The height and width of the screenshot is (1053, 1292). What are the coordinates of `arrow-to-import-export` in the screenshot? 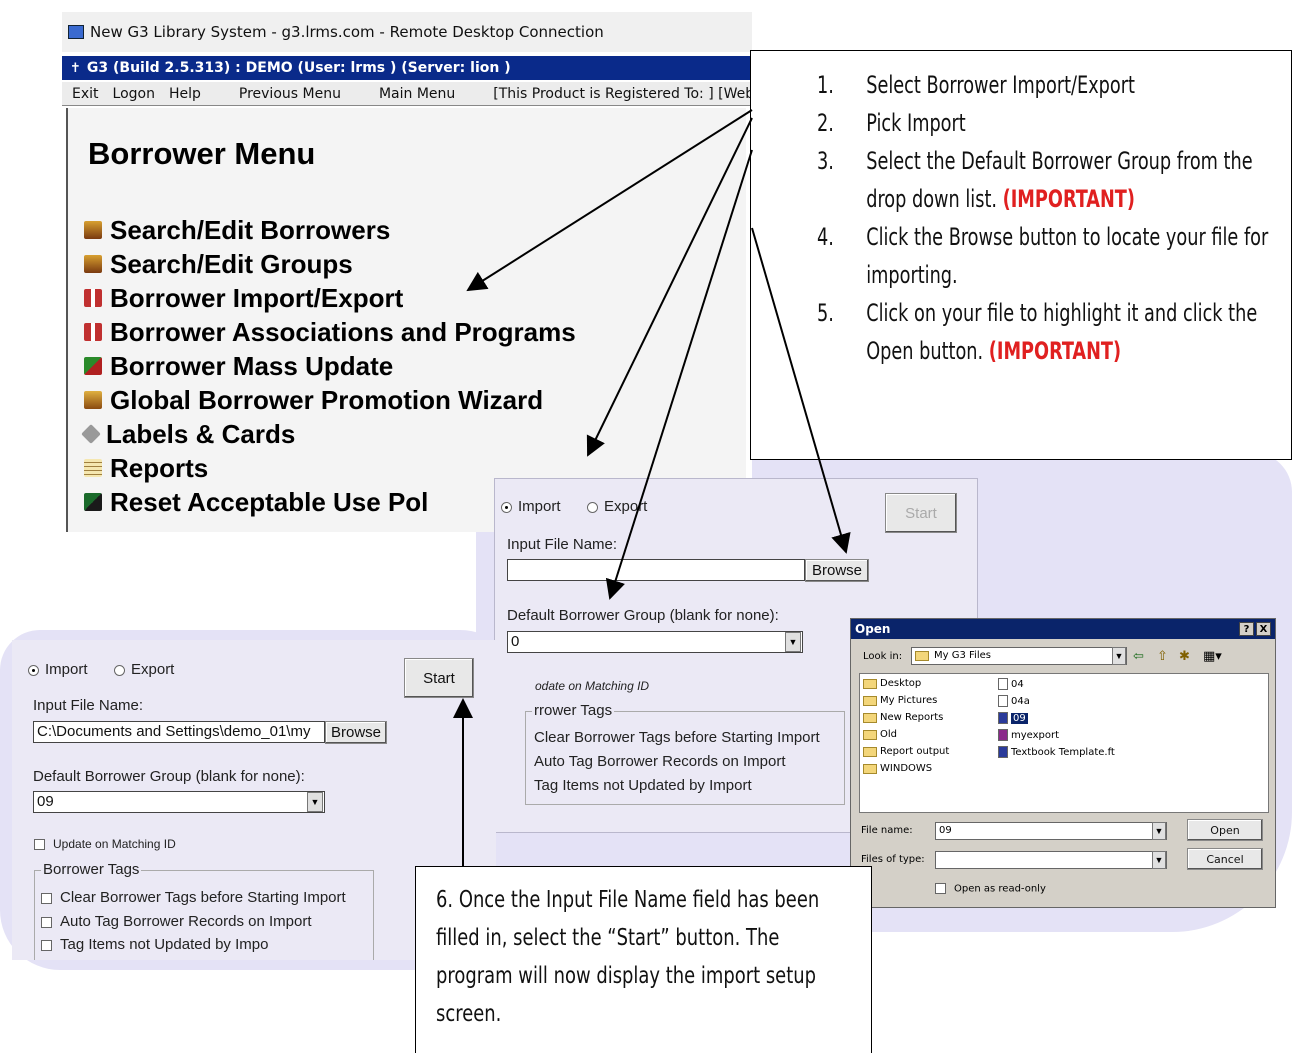 It's located at (609, 200).